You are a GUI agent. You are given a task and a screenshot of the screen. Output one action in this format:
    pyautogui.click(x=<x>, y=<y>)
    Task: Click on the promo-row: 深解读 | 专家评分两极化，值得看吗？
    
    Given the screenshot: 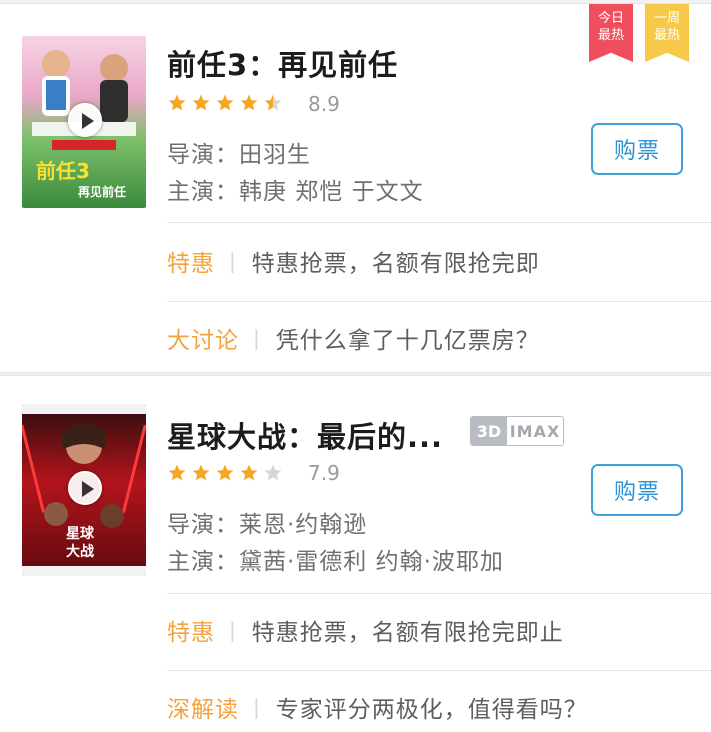 What is the action you would take?
    pyautogui.click(x=439, y=707)
    